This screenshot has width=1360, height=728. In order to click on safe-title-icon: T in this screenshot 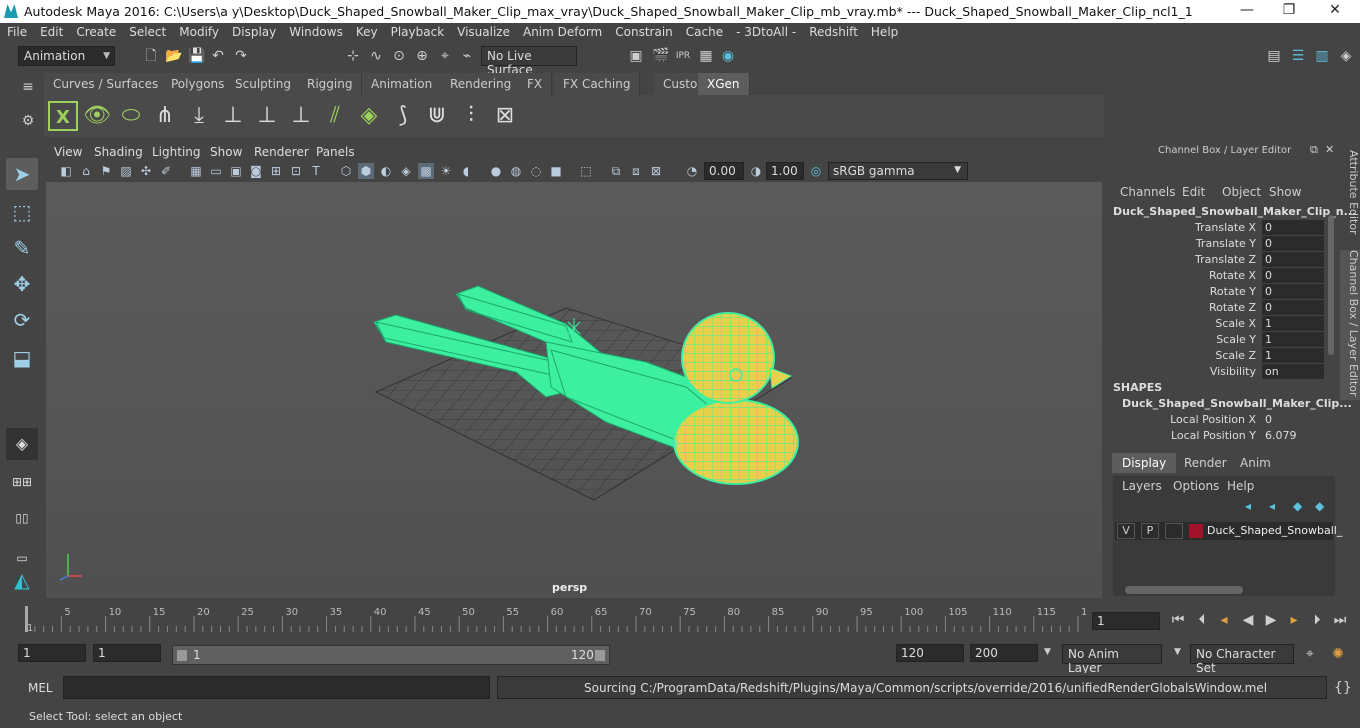, I will do `click(316, 171)`.